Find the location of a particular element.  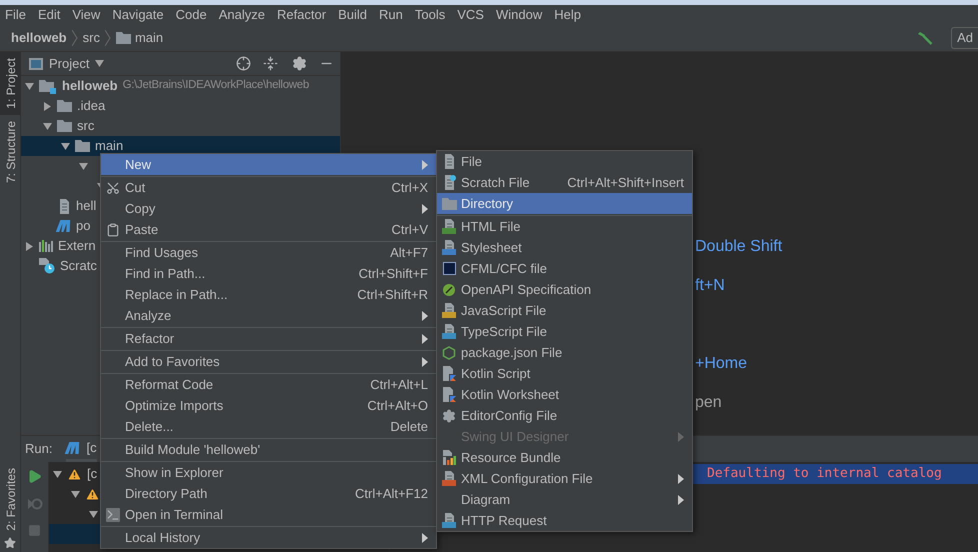

tree-label: main is located at coordinates (109, 146).